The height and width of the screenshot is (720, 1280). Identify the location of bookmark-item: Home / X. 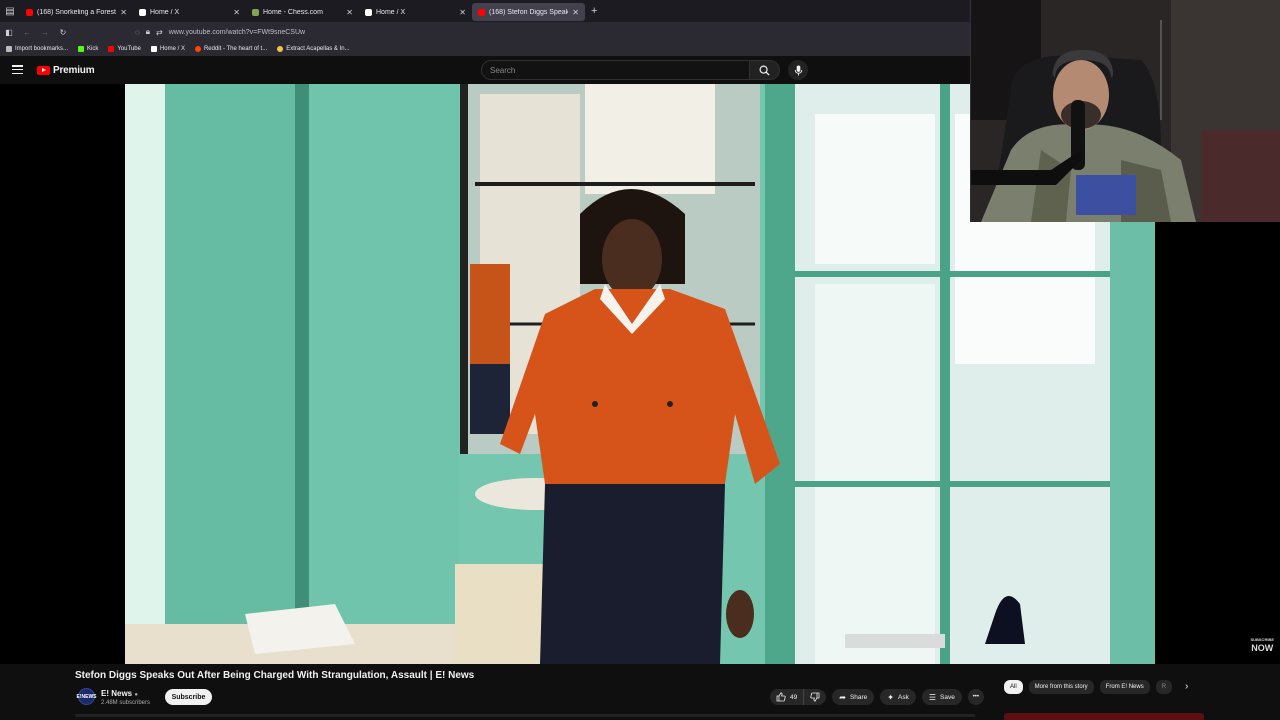
(167, 49).